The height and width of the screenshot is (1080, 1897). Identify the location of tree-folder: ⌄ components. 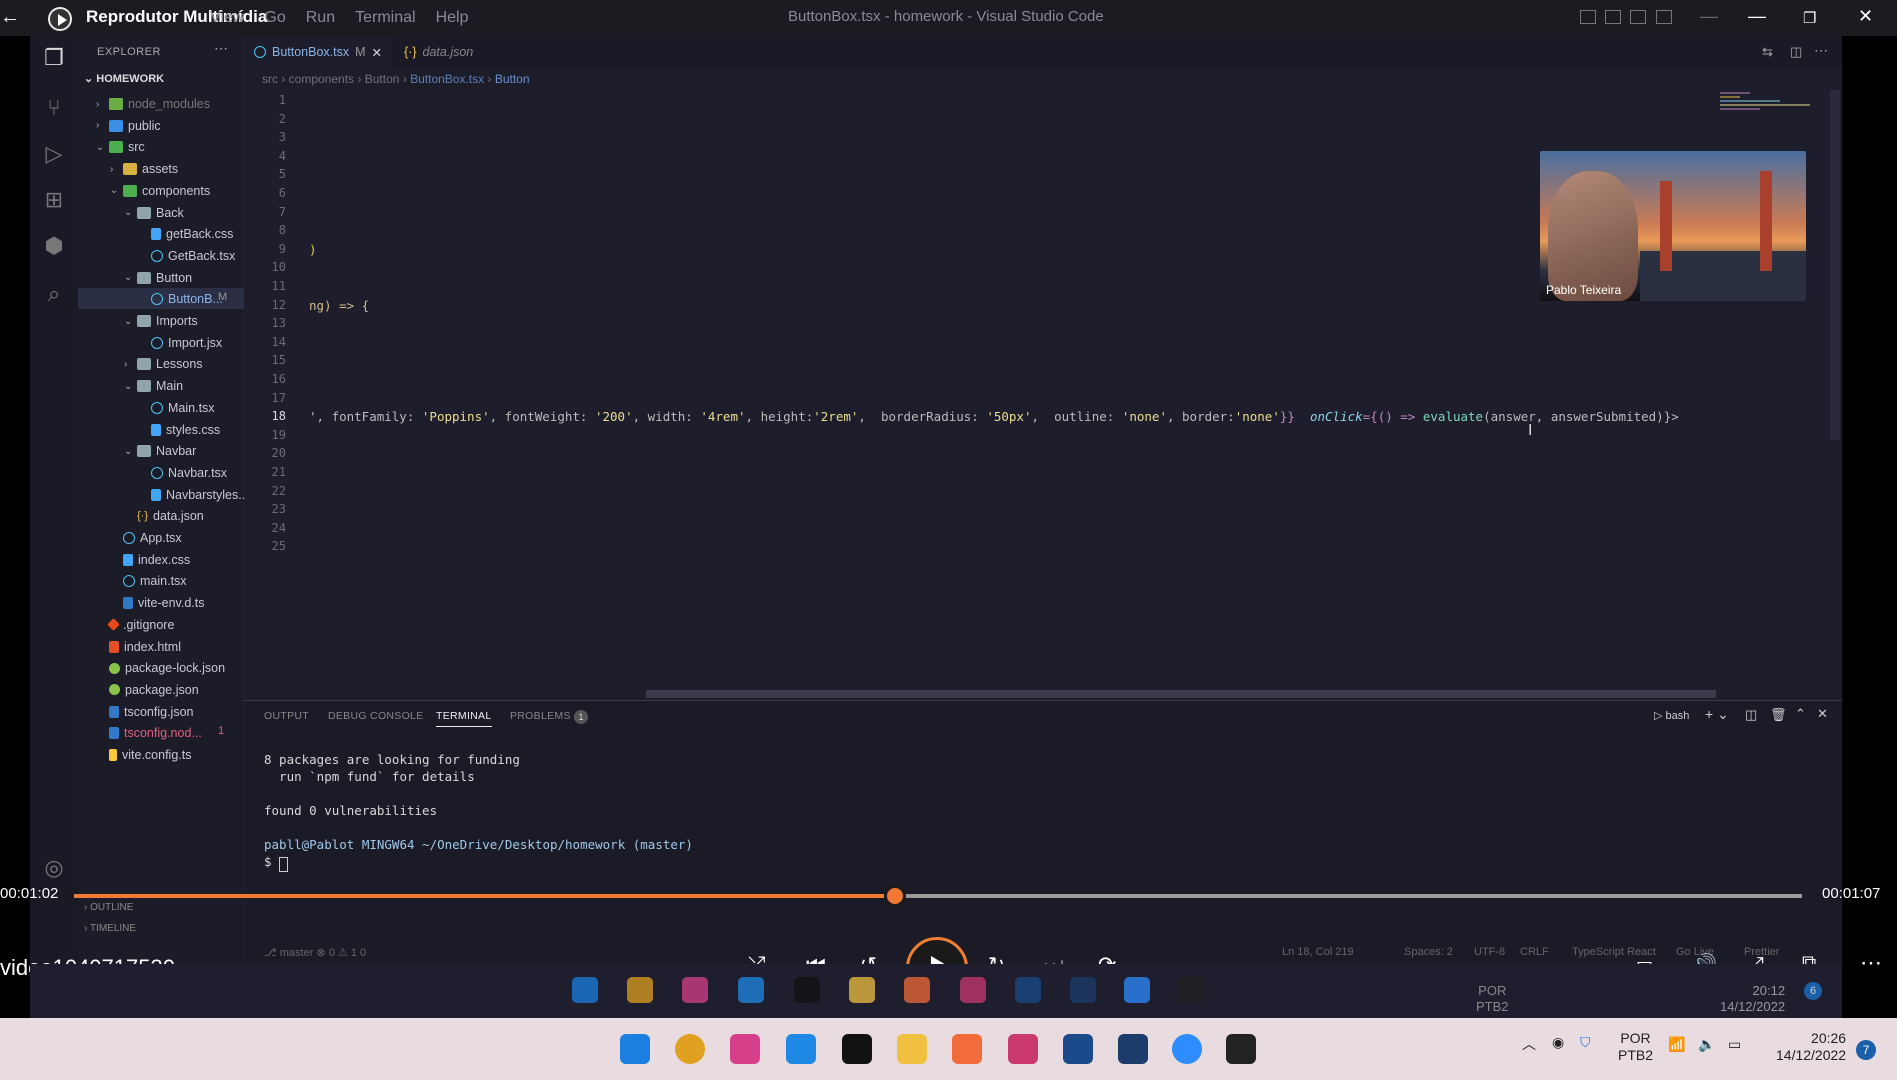
(160, 191).